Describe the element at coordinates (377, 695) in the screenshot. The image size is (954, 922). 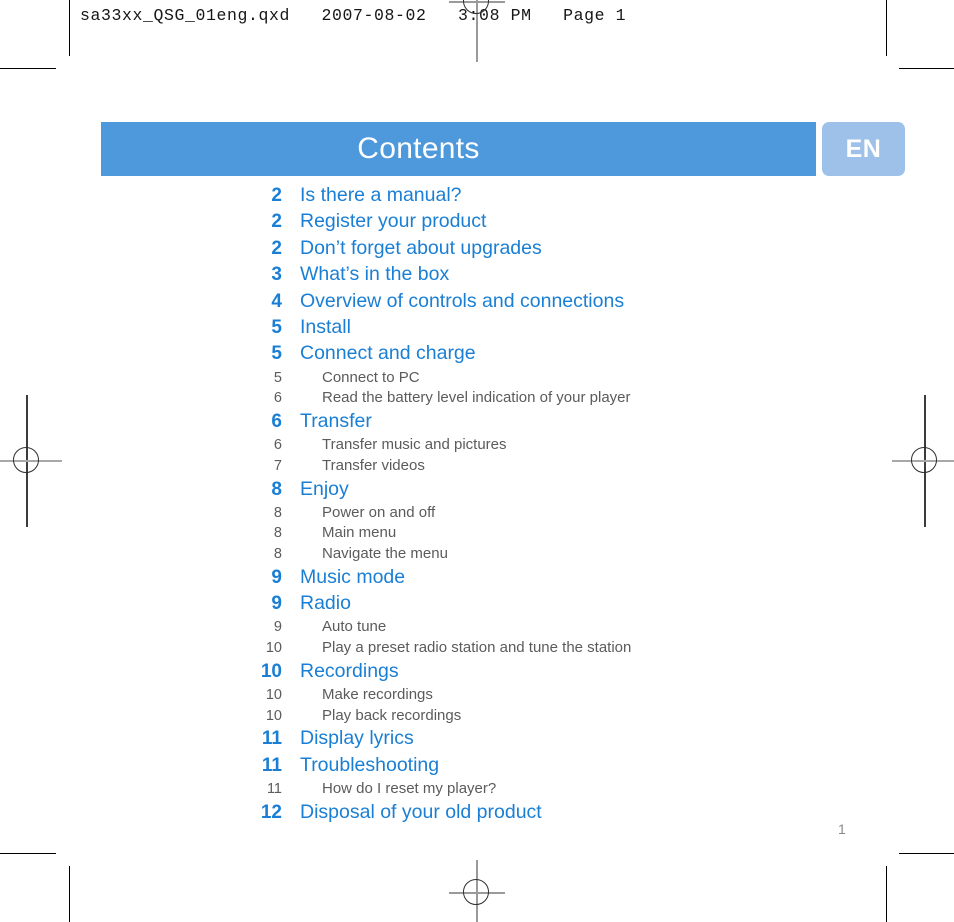
I see `toc-entry-label: Make recordings` at that location.